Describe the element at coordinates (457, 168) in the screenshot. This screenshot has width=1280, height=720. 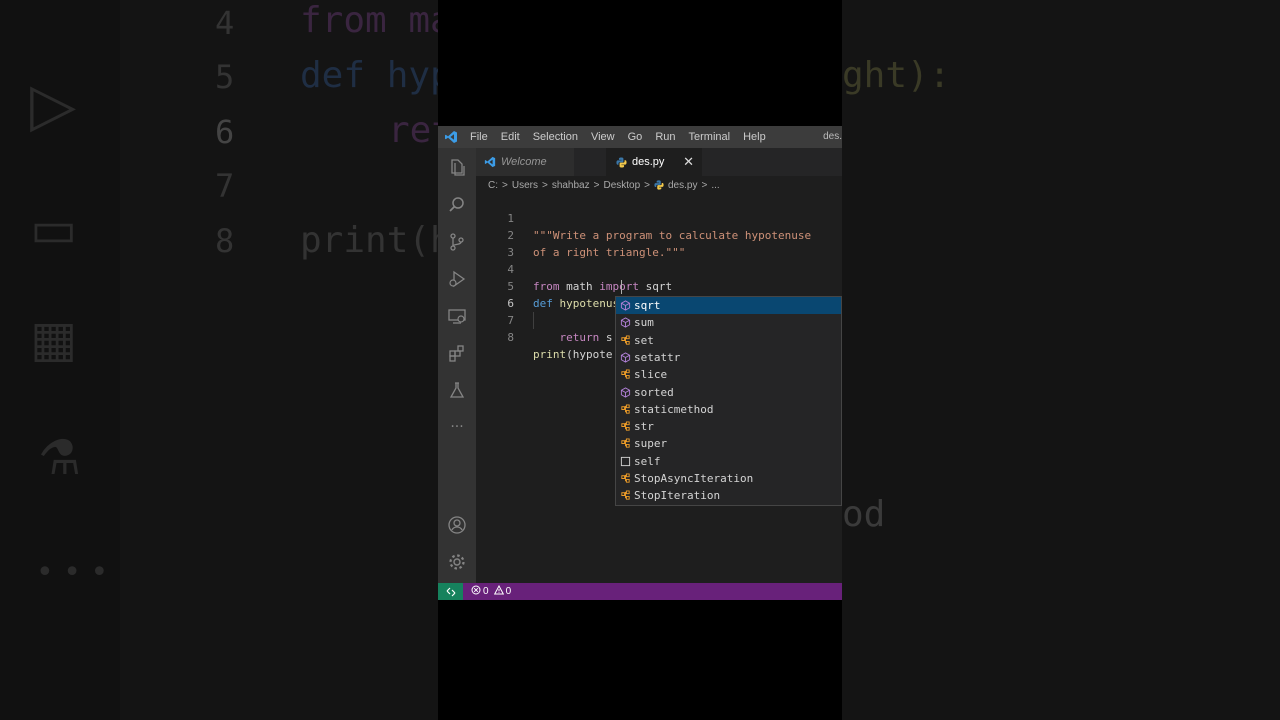
I see `explorer-icon` at that location.